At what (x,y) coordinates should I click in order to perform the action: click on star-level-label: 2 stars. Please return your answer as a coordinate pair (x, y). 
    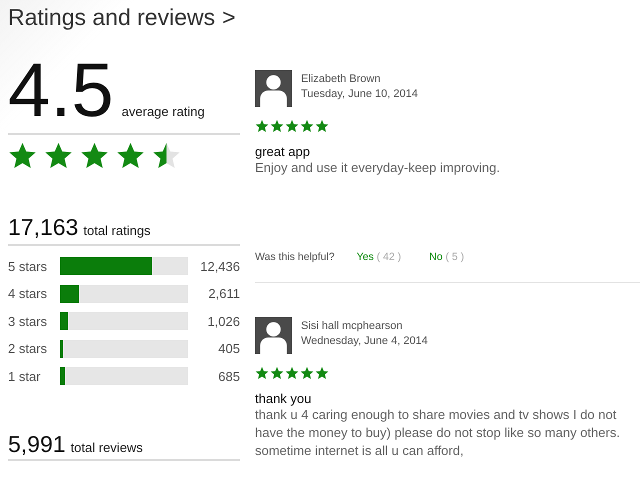
    Looking at the image, I should click on (28, 348).